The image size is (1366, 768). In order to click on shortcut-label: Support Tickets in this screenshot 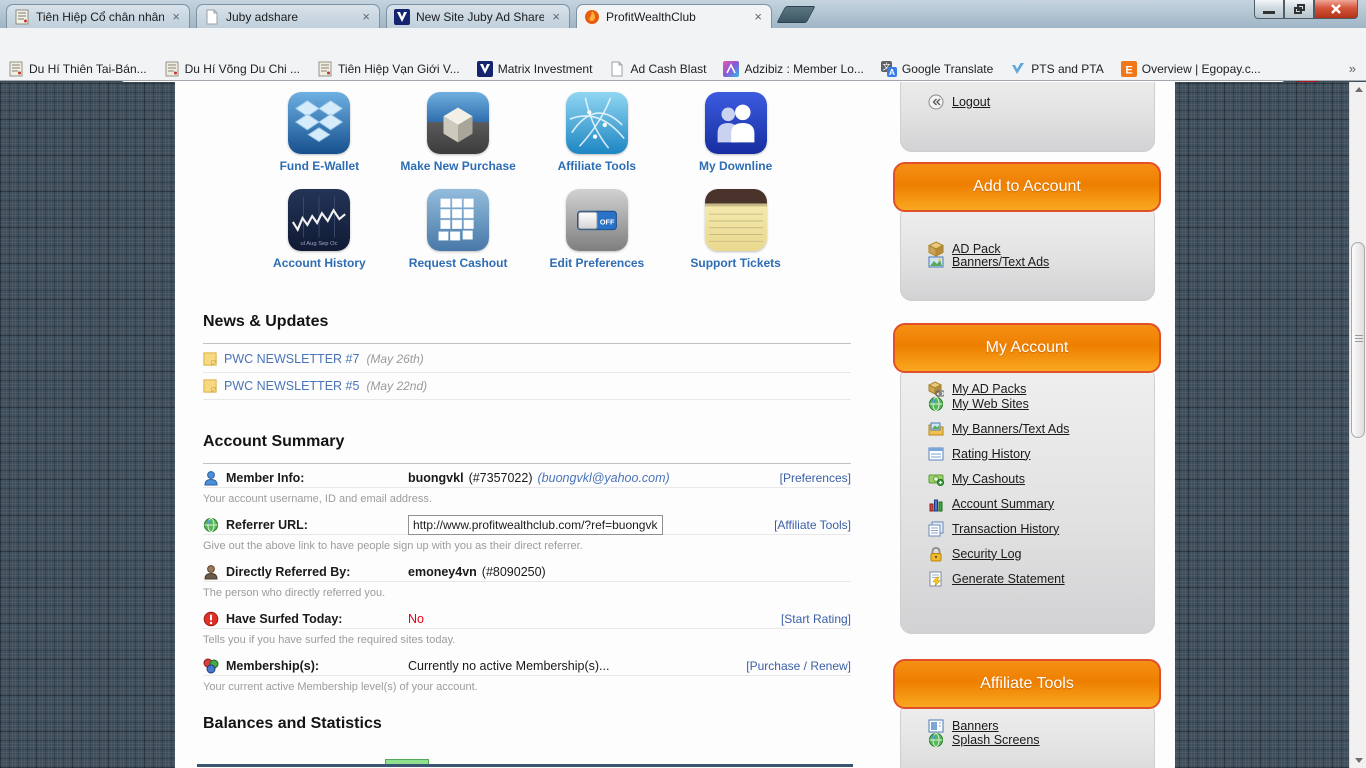, I will do `click(735, 263)`.